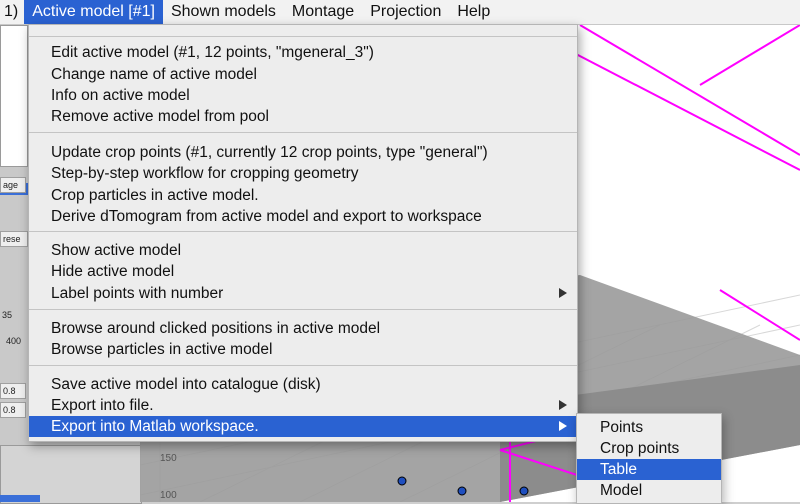 The width and height of the screenshot is (800, 504). Describe the element at coordinates (303, 116) in the screenshot. I see `menu-item-remove-from-pool: Remove active model from pool` at that location.